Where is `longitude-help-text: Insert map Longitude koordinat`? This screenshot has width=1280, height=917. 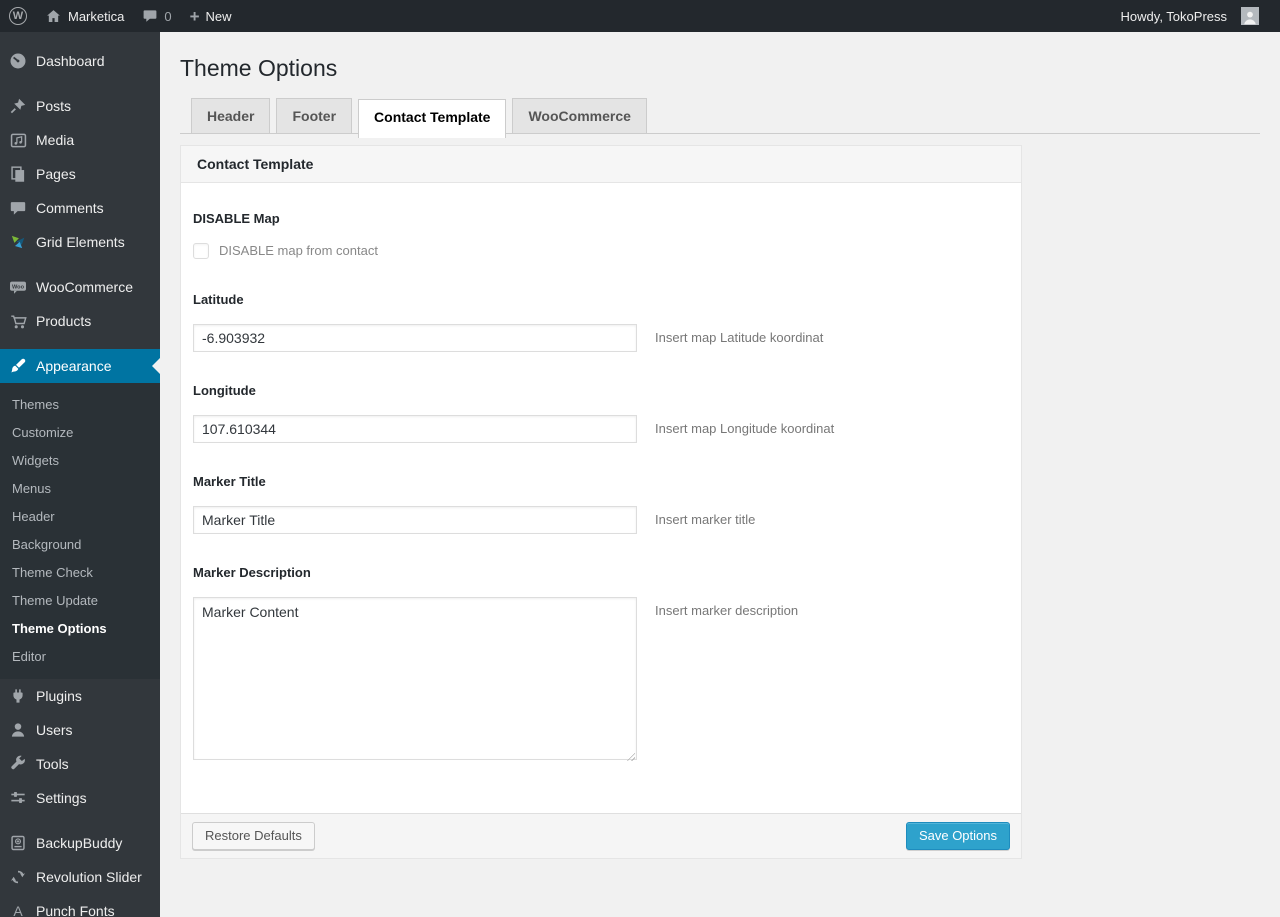 longitude-help-text: Insert map Longitude koordinat is located at coordinates (745, 428).